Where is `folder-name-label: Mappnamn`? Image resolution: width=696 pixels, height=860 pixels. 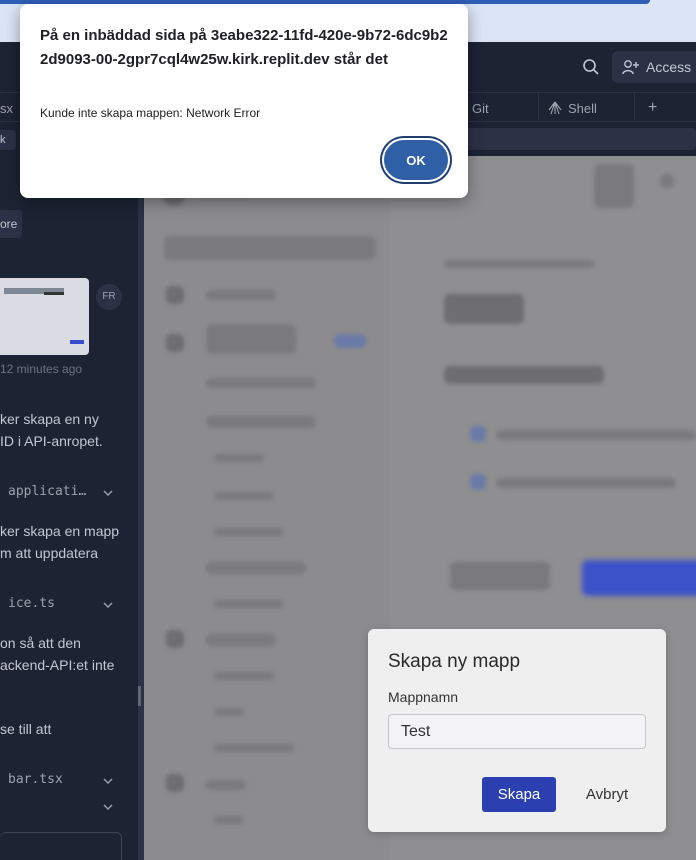 folder-name-label: Mappnamn is located at coordinates (423, 697).